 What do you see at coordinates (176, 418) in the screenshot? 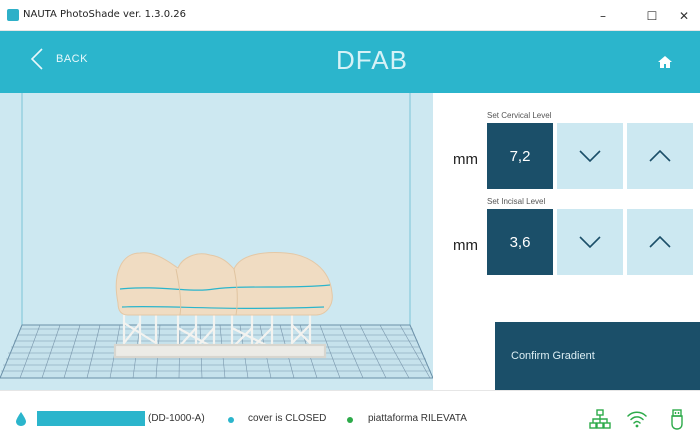
I see `resin-code: (DD-1000-A)` at bounding box center [176, 418].